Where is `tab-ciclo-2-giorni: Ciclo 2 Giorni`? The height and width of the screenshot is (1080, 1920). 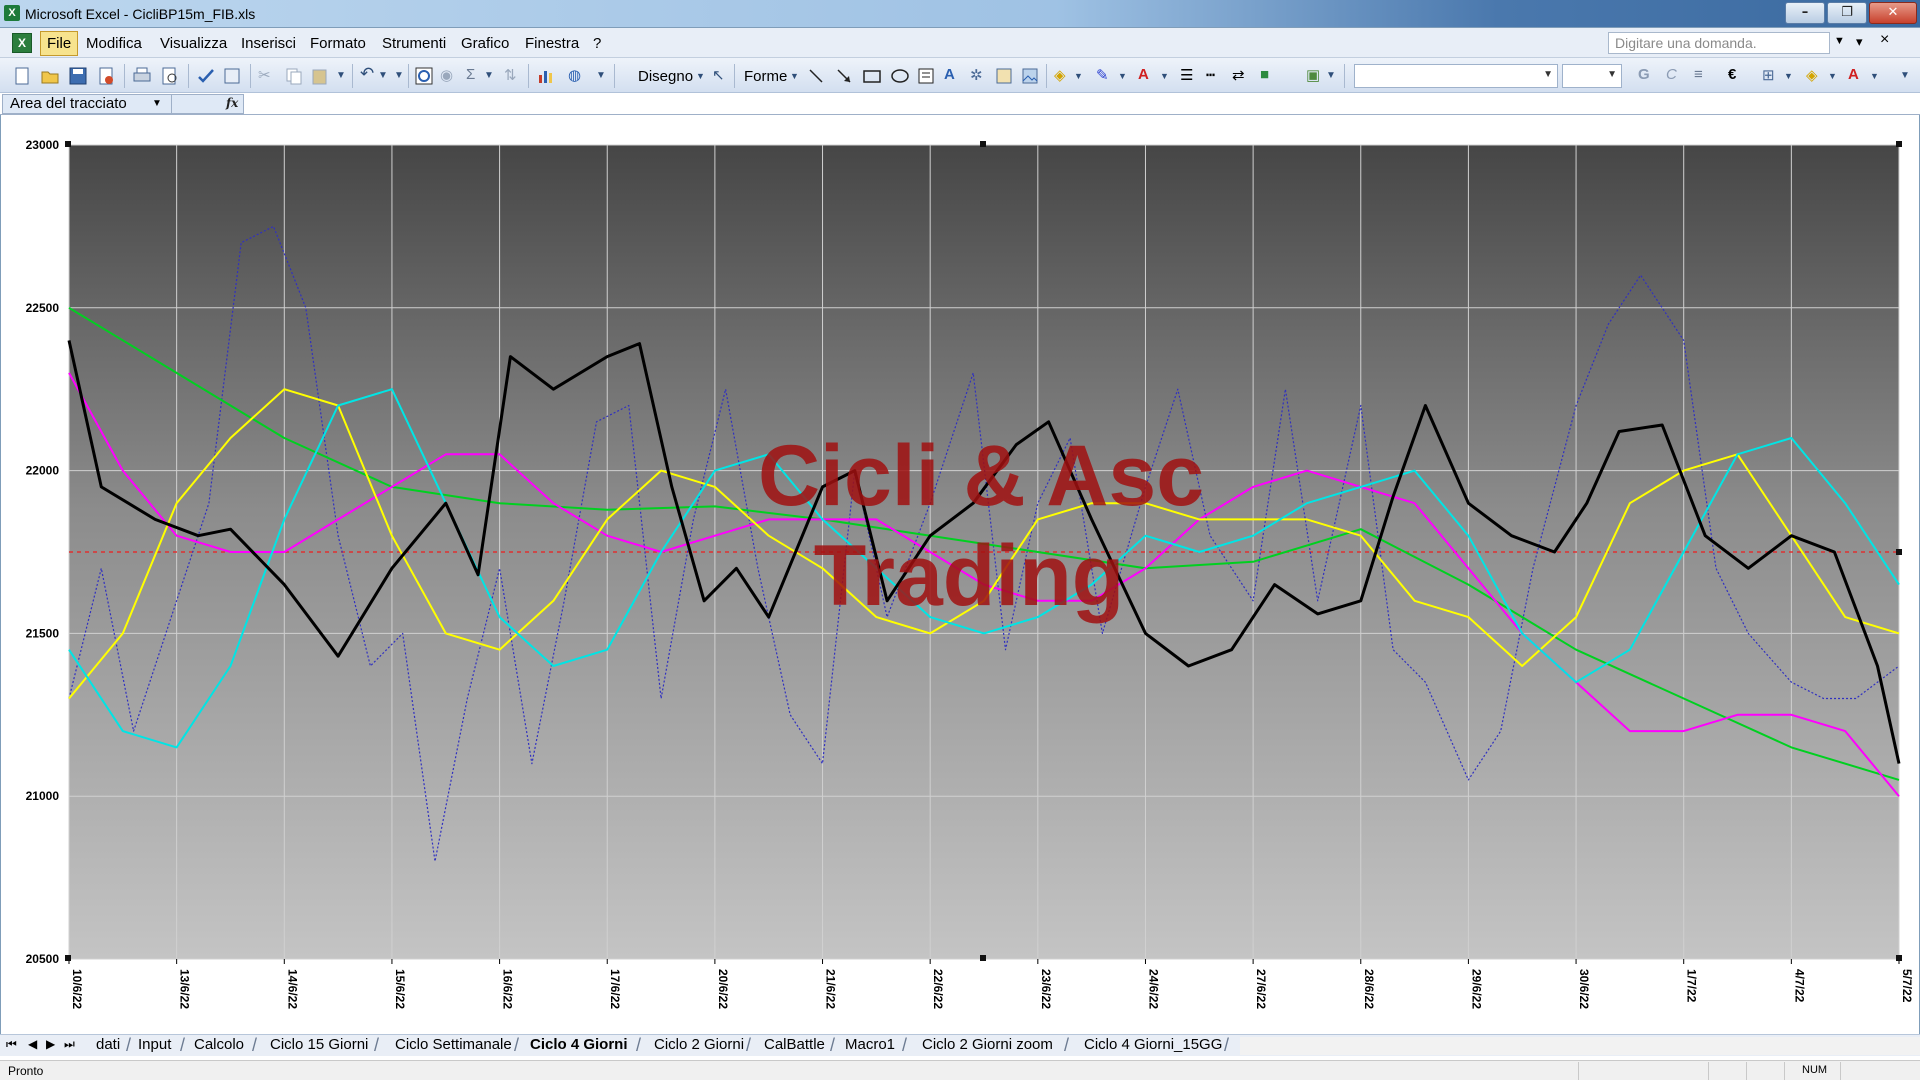
tab-ciclo-2-giorni: Ciclo 2 Giorni is located at coordinates (699, 1046).